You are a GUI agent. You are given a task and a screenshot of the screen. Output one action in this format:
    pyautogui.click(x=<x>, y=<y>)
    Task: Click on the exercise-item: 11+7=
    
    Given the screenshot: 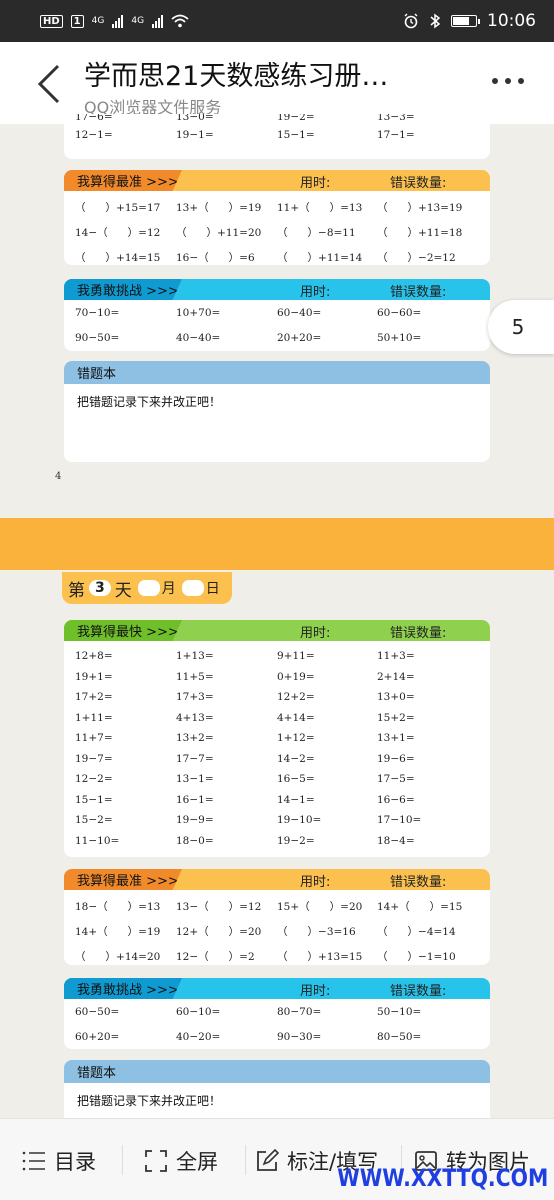 What is the action you would take?
    pyautogui.click(x=94, y=738)
    